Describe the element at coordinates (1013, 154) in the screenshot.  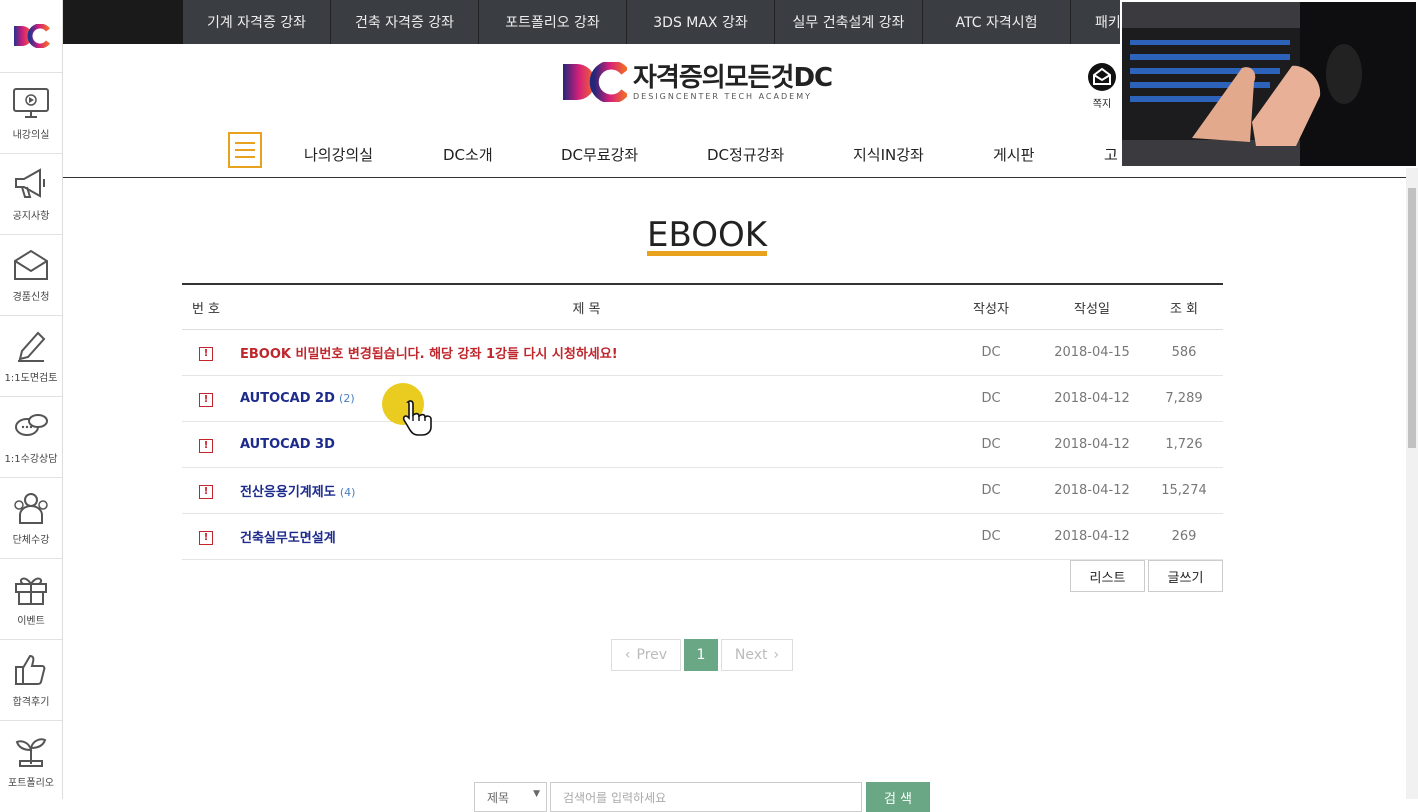
I see `gnb-board: 게시판` at that location.